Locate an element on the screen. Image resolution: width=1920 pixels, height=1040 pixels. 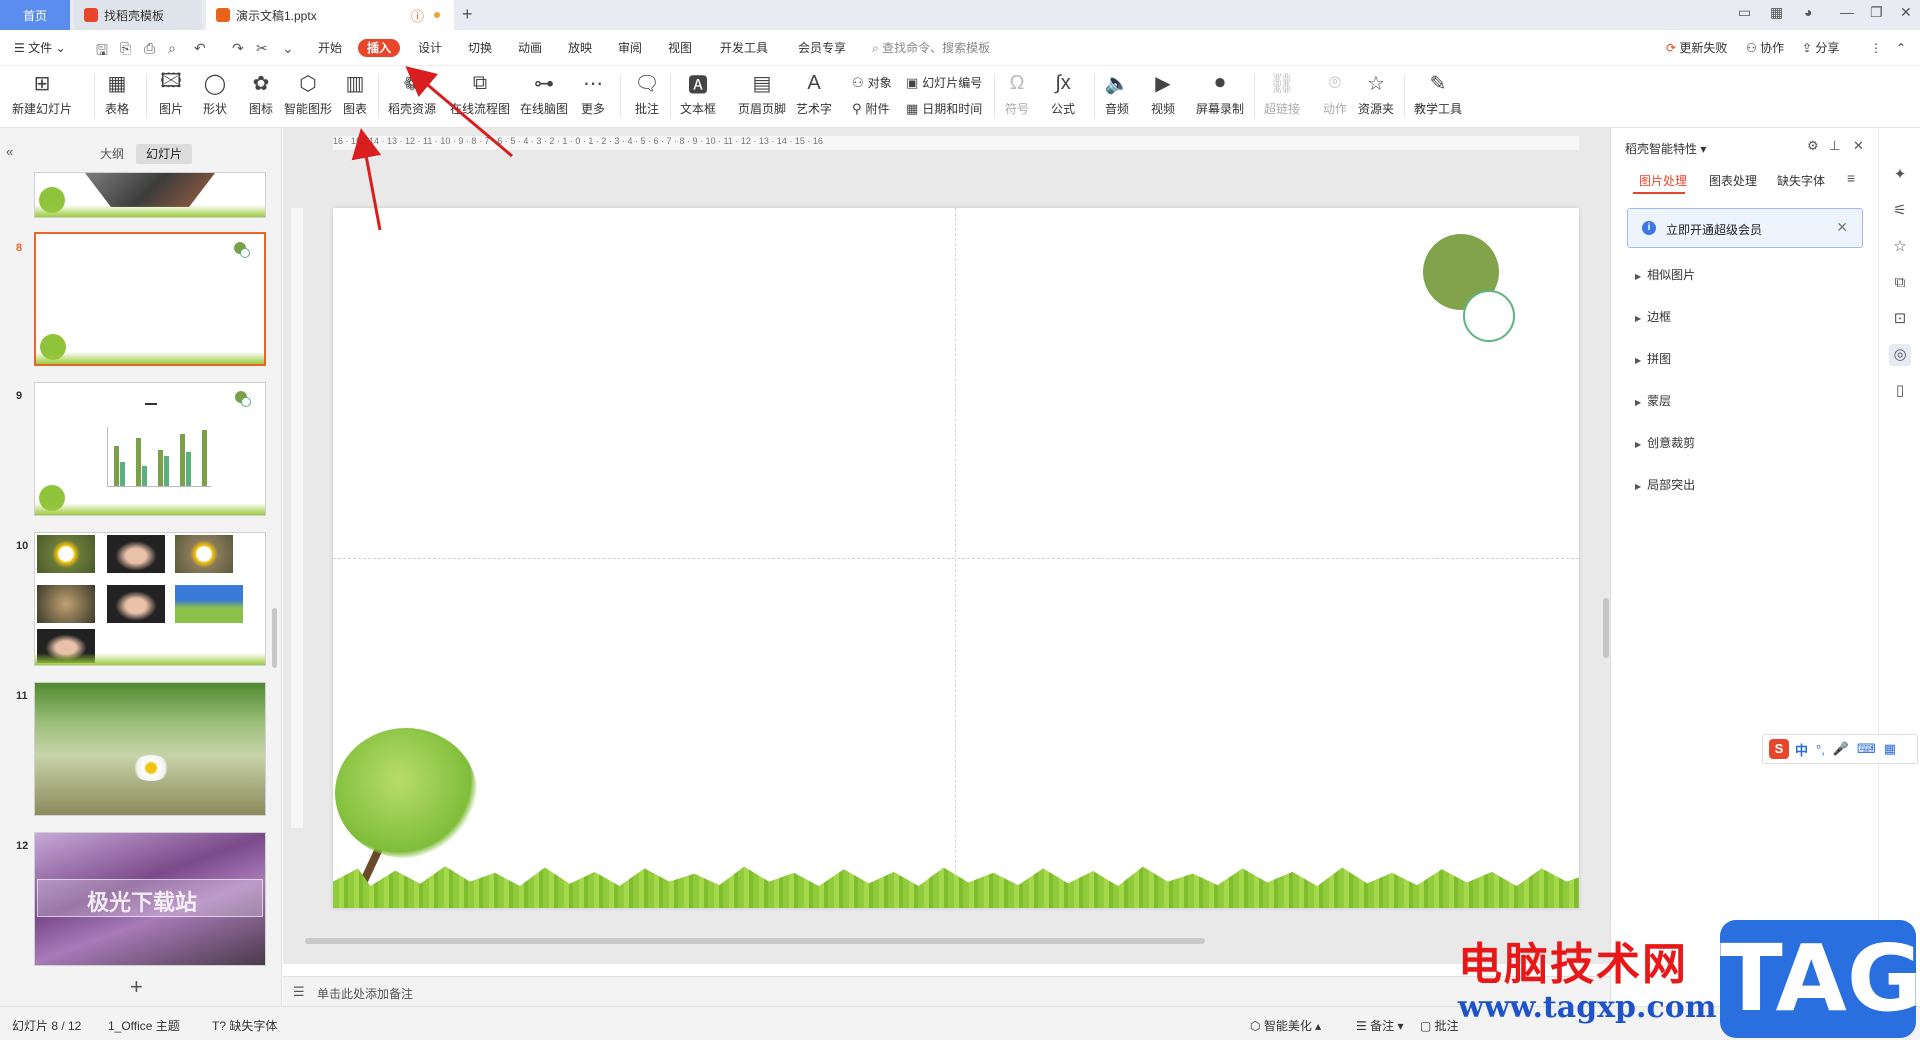
tab-outline: 大纲 is located at coordinates (112, 154).